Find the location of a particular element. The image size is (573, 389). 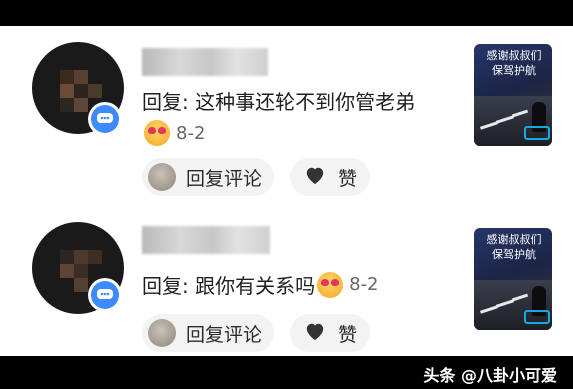

comment-text: 回复: 这种事还轮不到你管老弟 is located at coordinates (278, 100).